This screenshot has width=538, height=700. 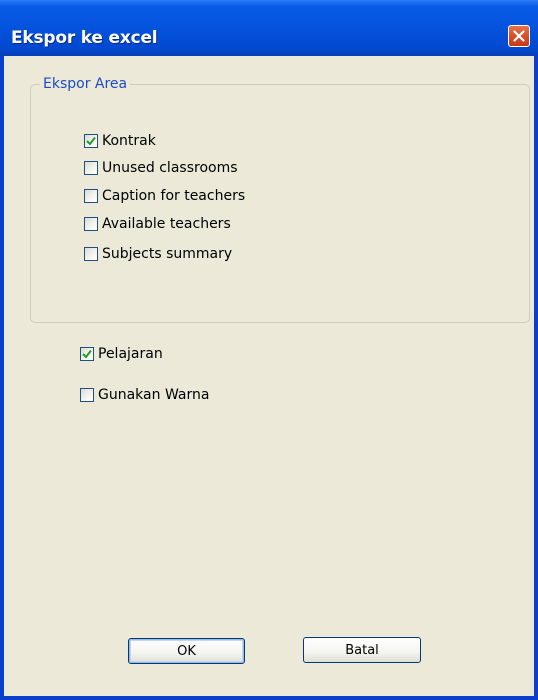 I want to click on checkbox-label: Gunakan Warna, so click(x=154, y=395).